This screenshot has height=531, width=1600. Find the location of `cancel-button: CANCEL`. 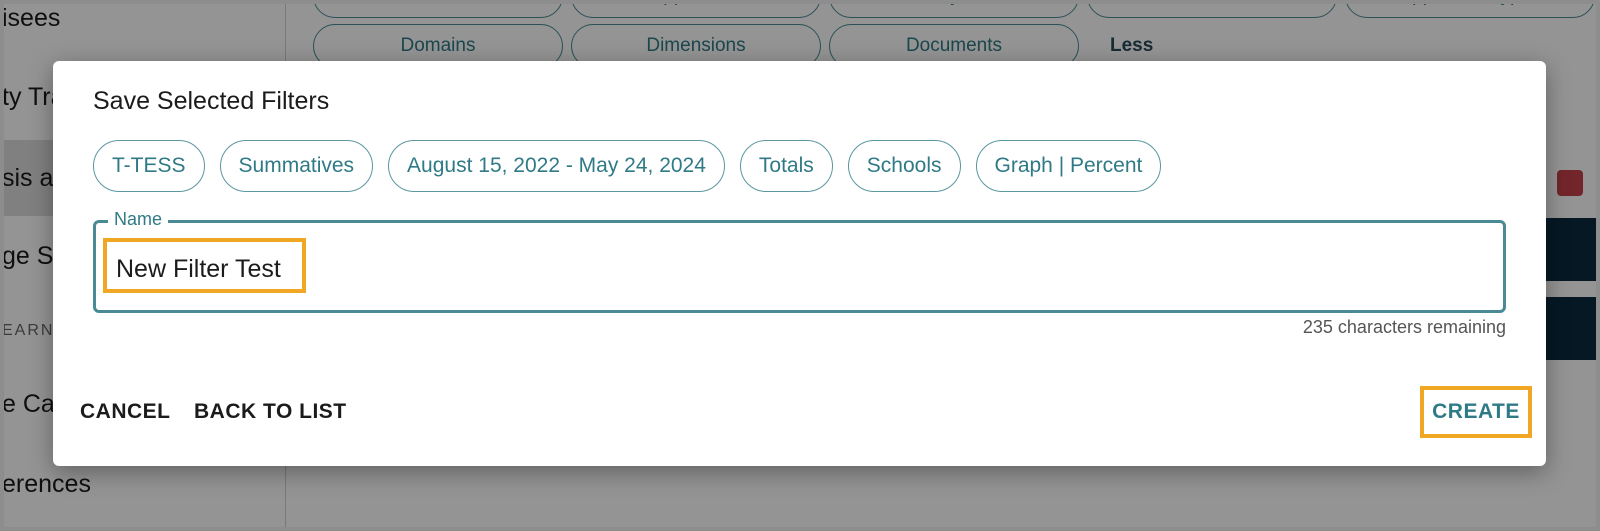

cancel-button: CANCEL is located at coordinates (125, 412).